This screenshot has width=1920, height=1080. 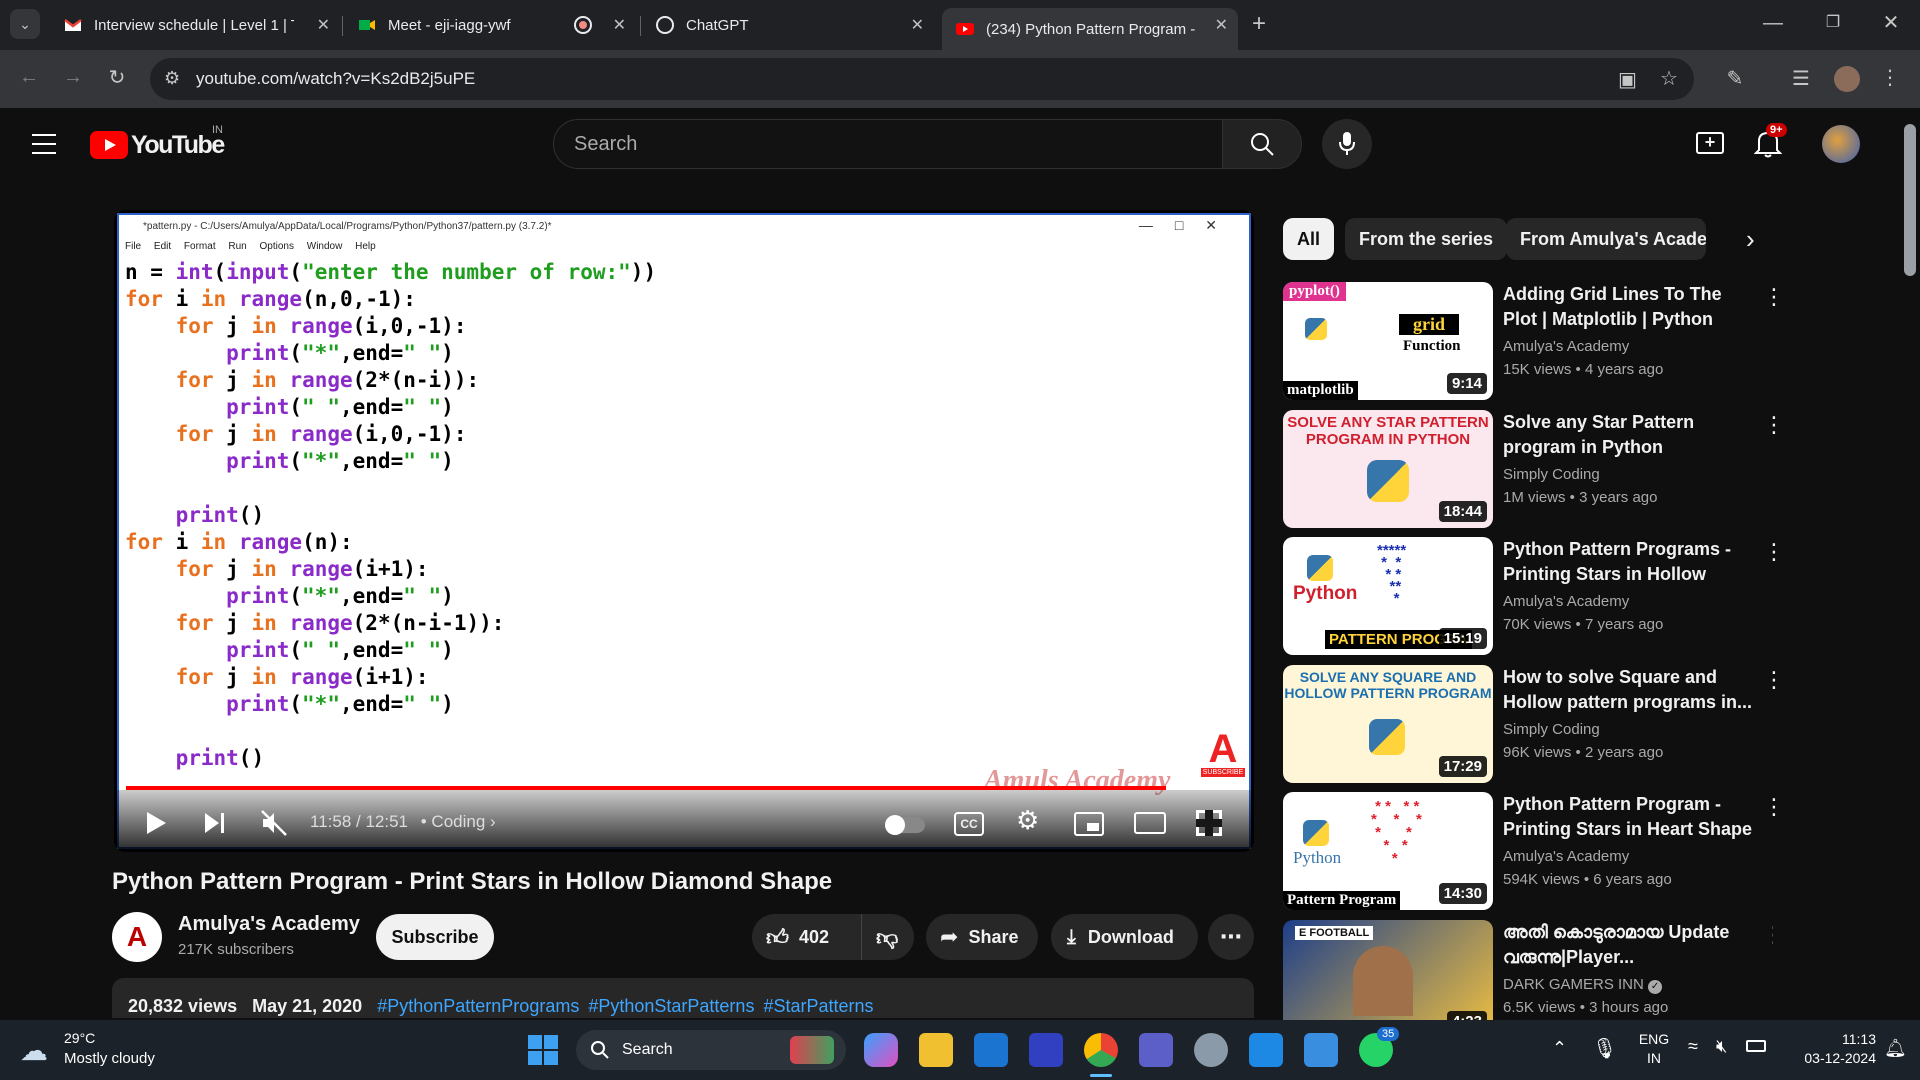 I want to click on copilot-icon, so click(x=881, y=1050).